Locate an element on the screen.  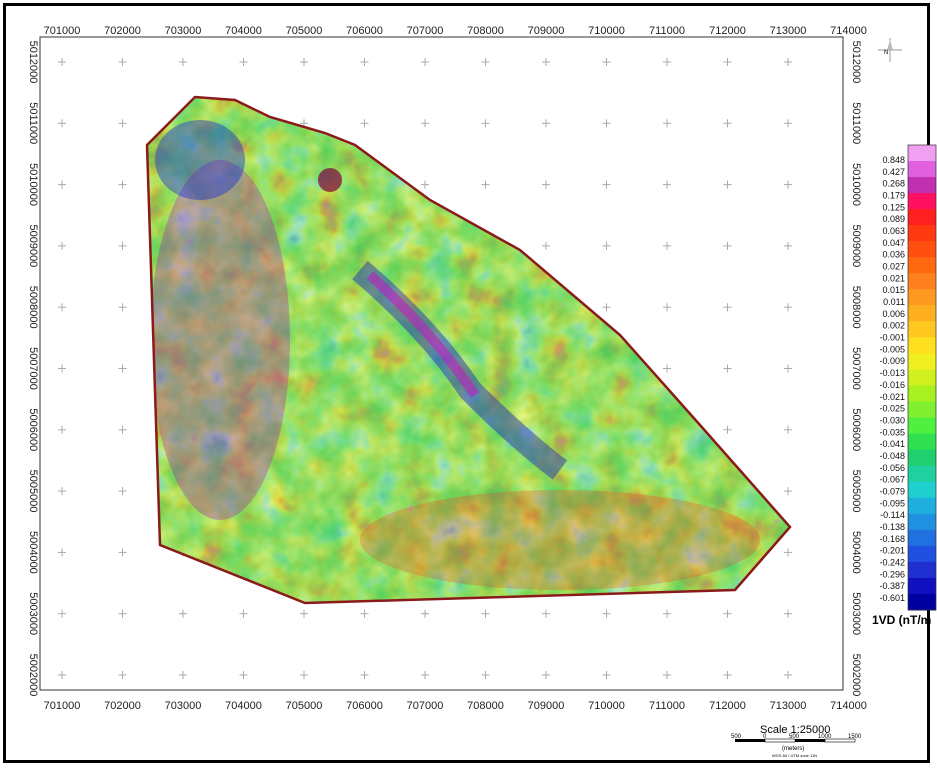
legend-value-label: 0.427 is located at coordinates (893, 172).